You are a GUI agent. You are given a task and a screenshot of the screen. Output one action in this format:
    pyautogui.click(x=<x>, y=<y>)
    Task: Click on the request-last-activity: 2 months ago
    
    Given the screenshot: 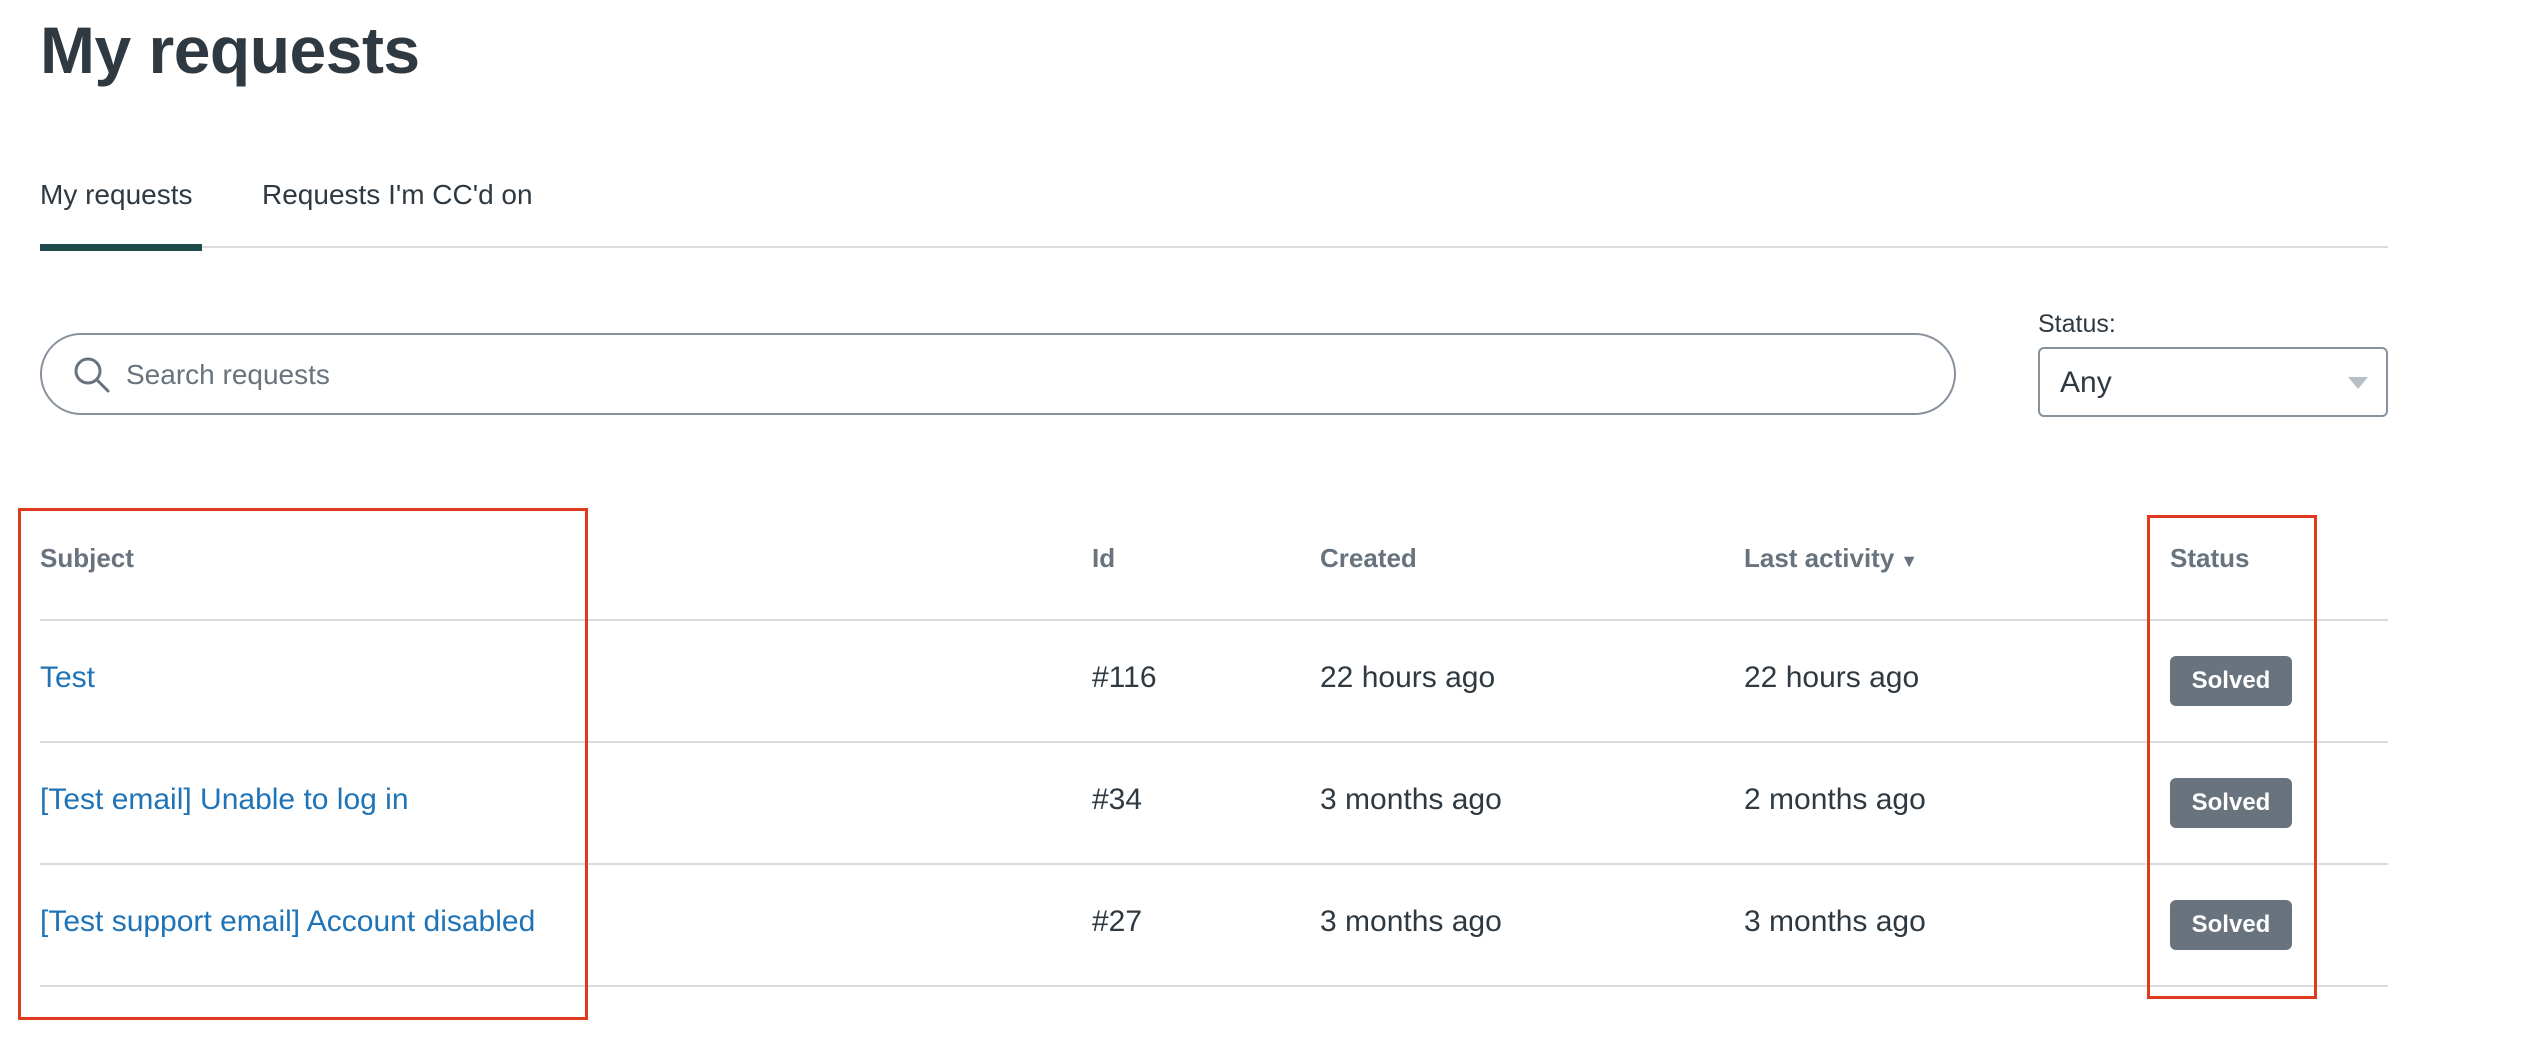 What is the action you would take?
    pyautogui.click(x=1835, y=799)
    